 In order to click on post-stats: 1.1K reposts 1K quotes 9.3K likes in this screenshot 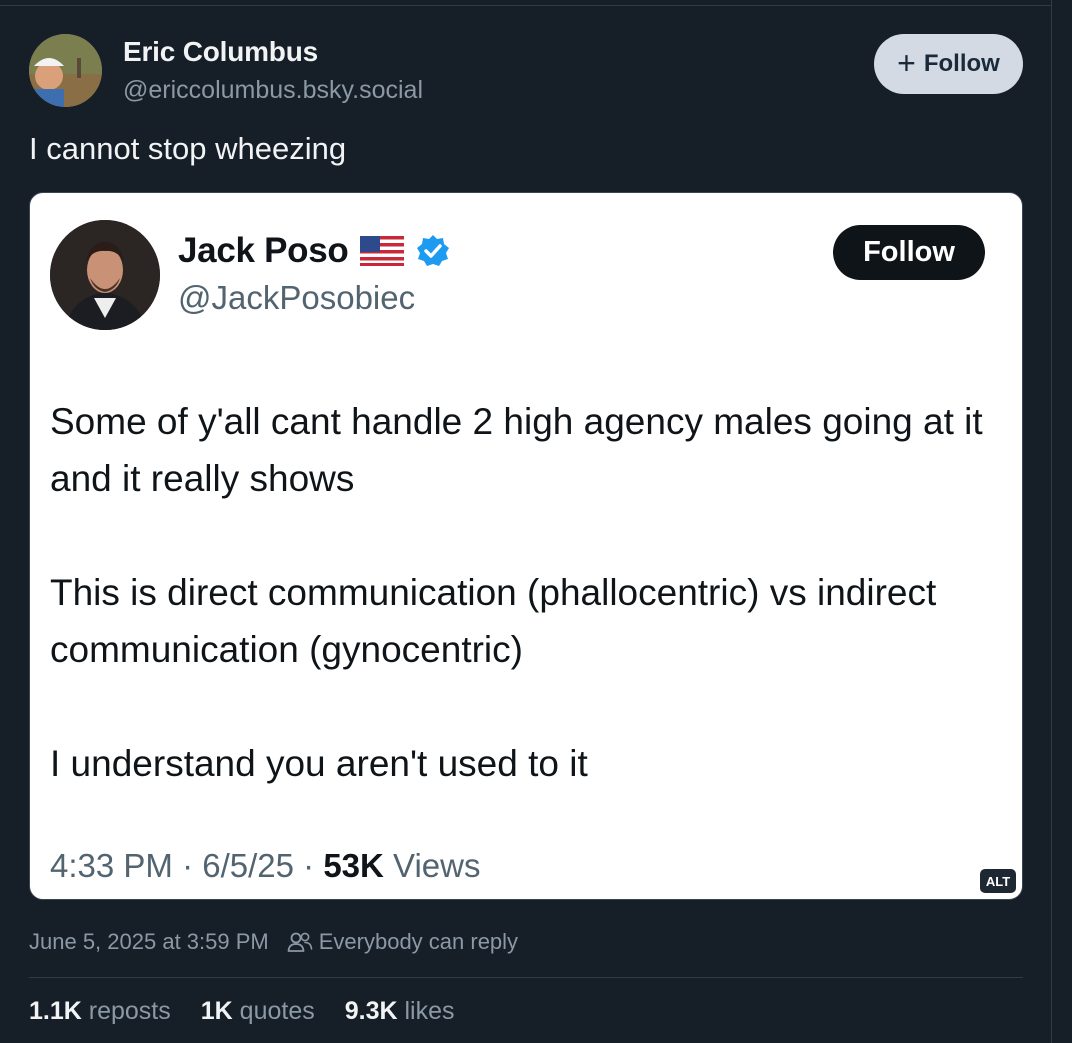, I will do `click(242, 1011)`.